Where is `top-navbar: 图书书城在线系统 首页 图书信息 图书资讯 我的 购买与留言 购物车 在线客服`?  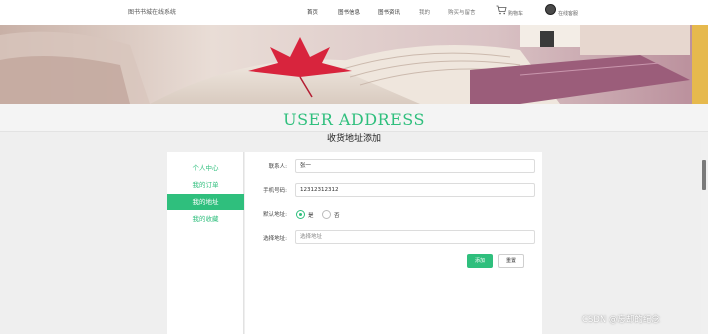
top-navbar: 图书书城在线系统 首页 图书信息 图书资讯 我的 购买与留言 购物车 在线客服 is located at coordinates (354, 12).